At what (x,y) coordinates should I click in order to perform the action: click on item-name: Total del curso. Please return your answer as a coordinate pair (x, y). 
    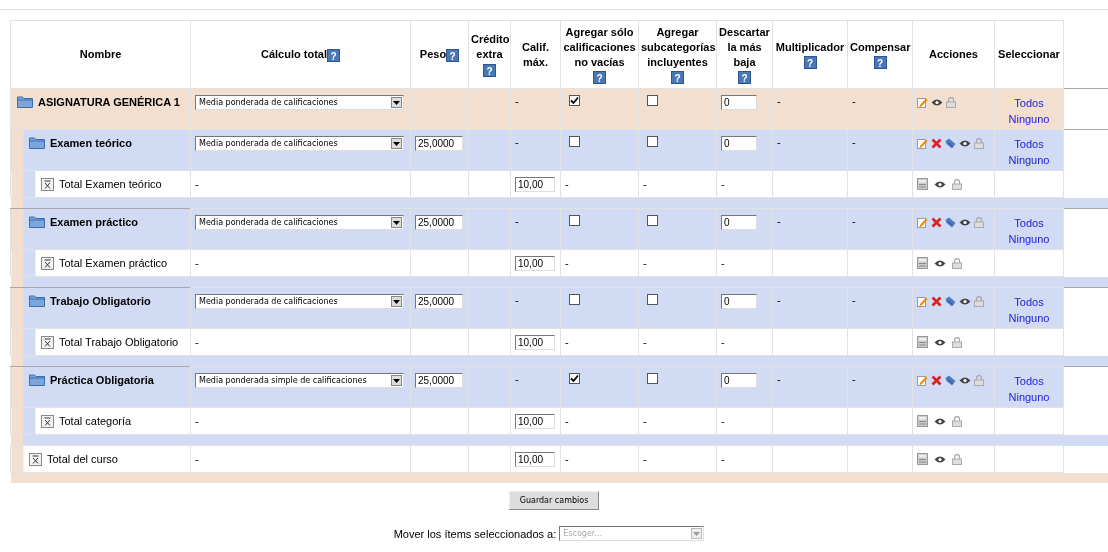
    Looking at the image, I should click on (82, 459).